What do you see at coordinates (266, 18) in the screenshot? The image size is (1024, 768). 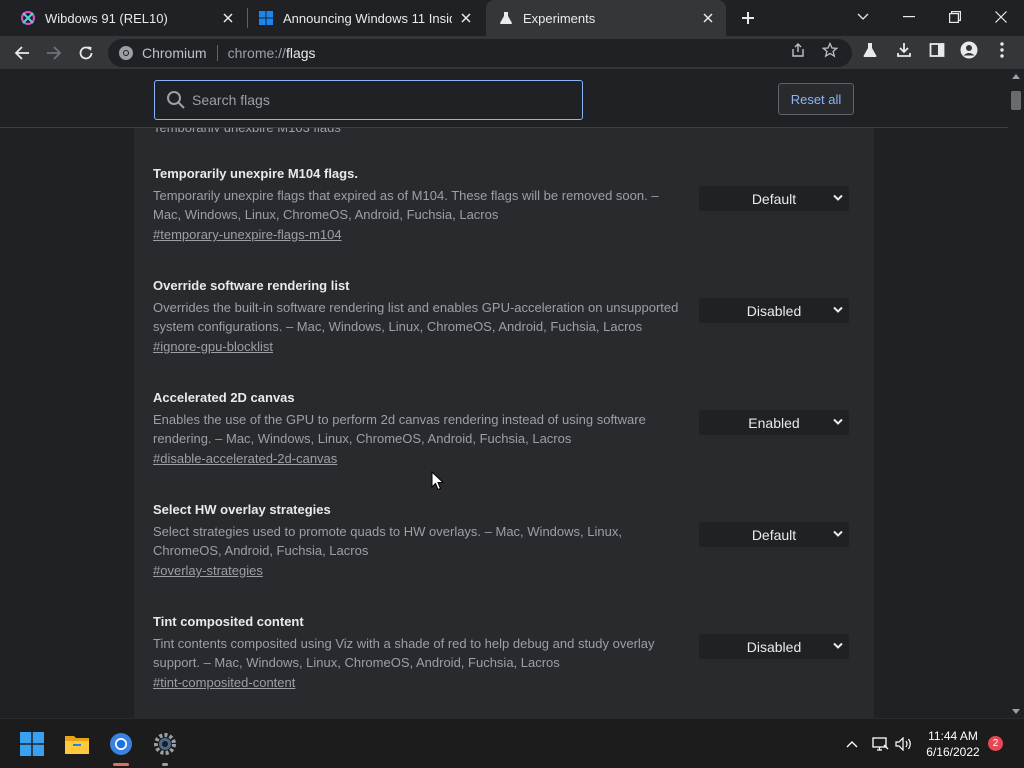 I see `windows-favicon` at bounding box center [266, 18].